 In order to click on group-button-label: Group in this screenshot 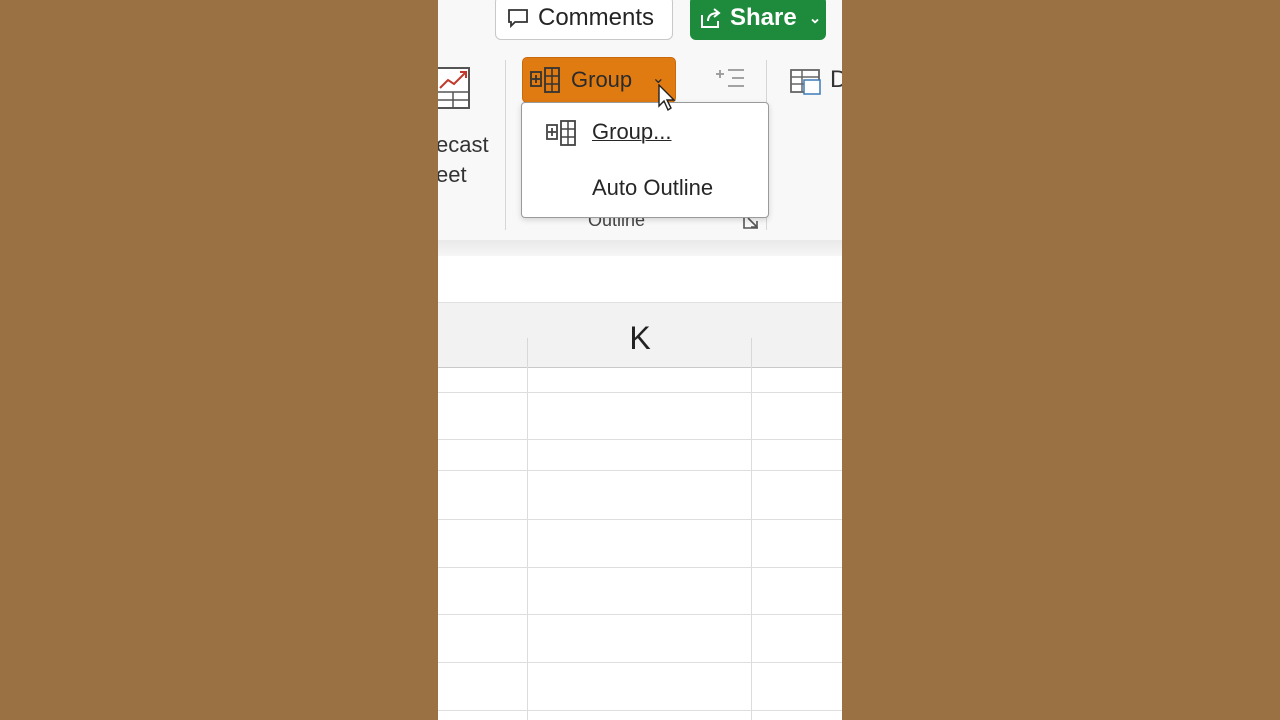, I will do `click(602, 79)`.